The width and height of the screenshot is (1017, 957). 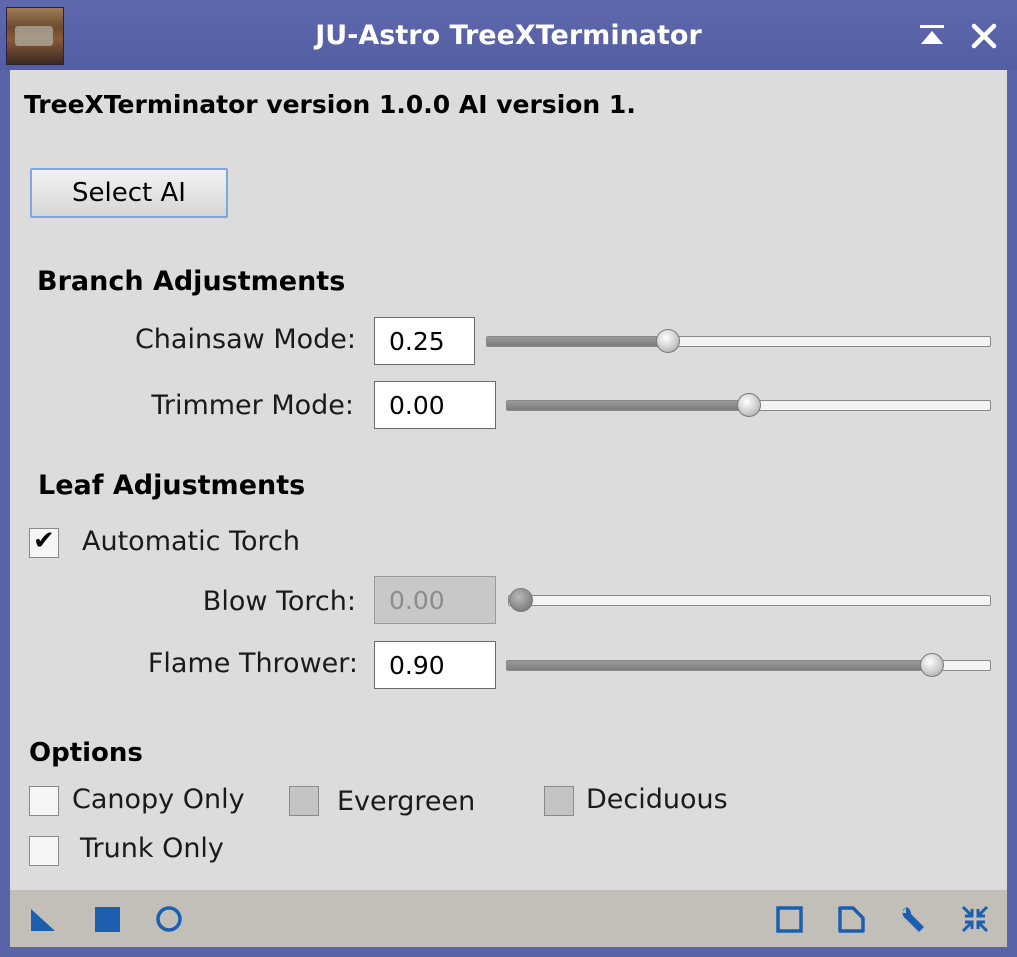 What do you see at coordinates (158, 799) in the screenshot?
I see `canopy-only-label: Canopy Only` at bounding box center [158, 799].